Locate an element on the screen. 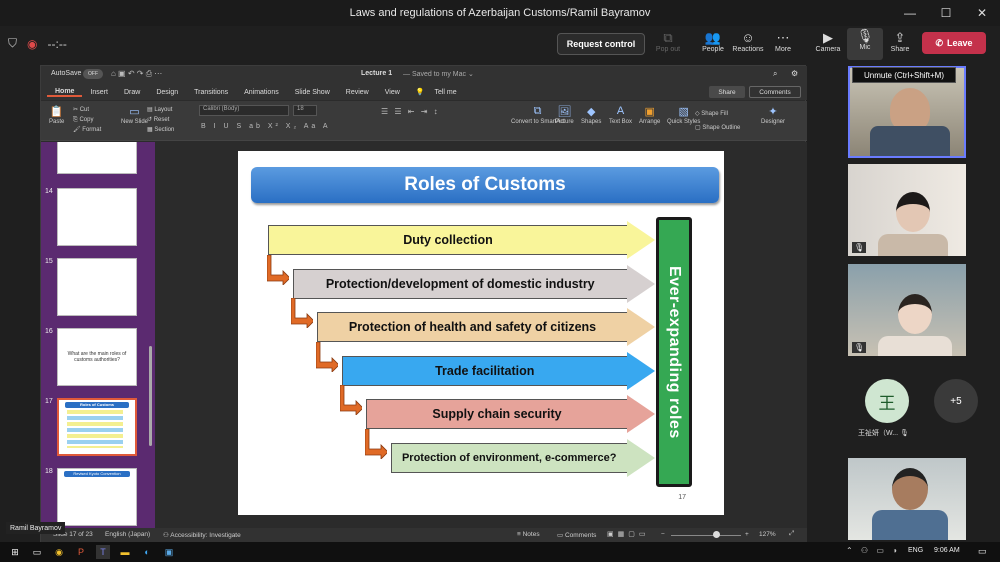  help-icon: ⚙ is located at coordinates (794, 73).